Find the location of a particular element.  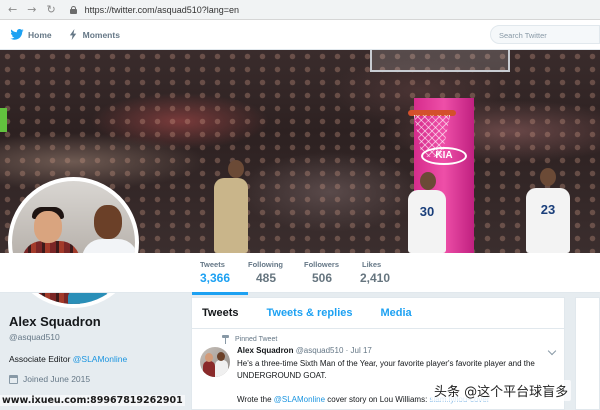

nav-moments: Moments is located at coordinates (94, 34).